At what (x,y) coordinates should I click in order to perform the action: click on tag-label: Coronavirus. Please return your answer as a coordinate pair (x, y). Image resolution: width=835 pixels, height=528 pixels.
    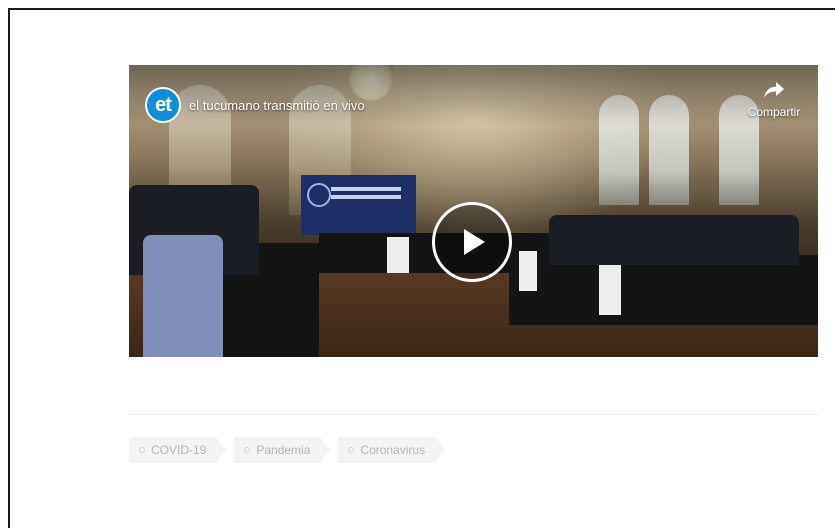
    Looking at the image, I should click on (393, 450).